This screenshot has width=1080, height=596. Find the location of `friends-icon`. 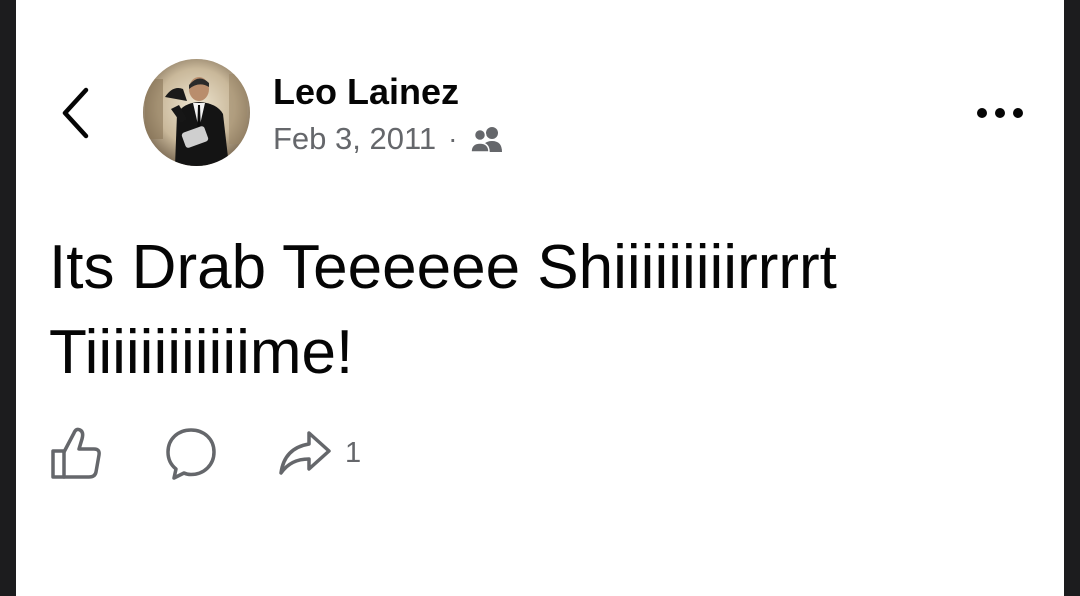

friends-icon is located at coordinates (485, 140).